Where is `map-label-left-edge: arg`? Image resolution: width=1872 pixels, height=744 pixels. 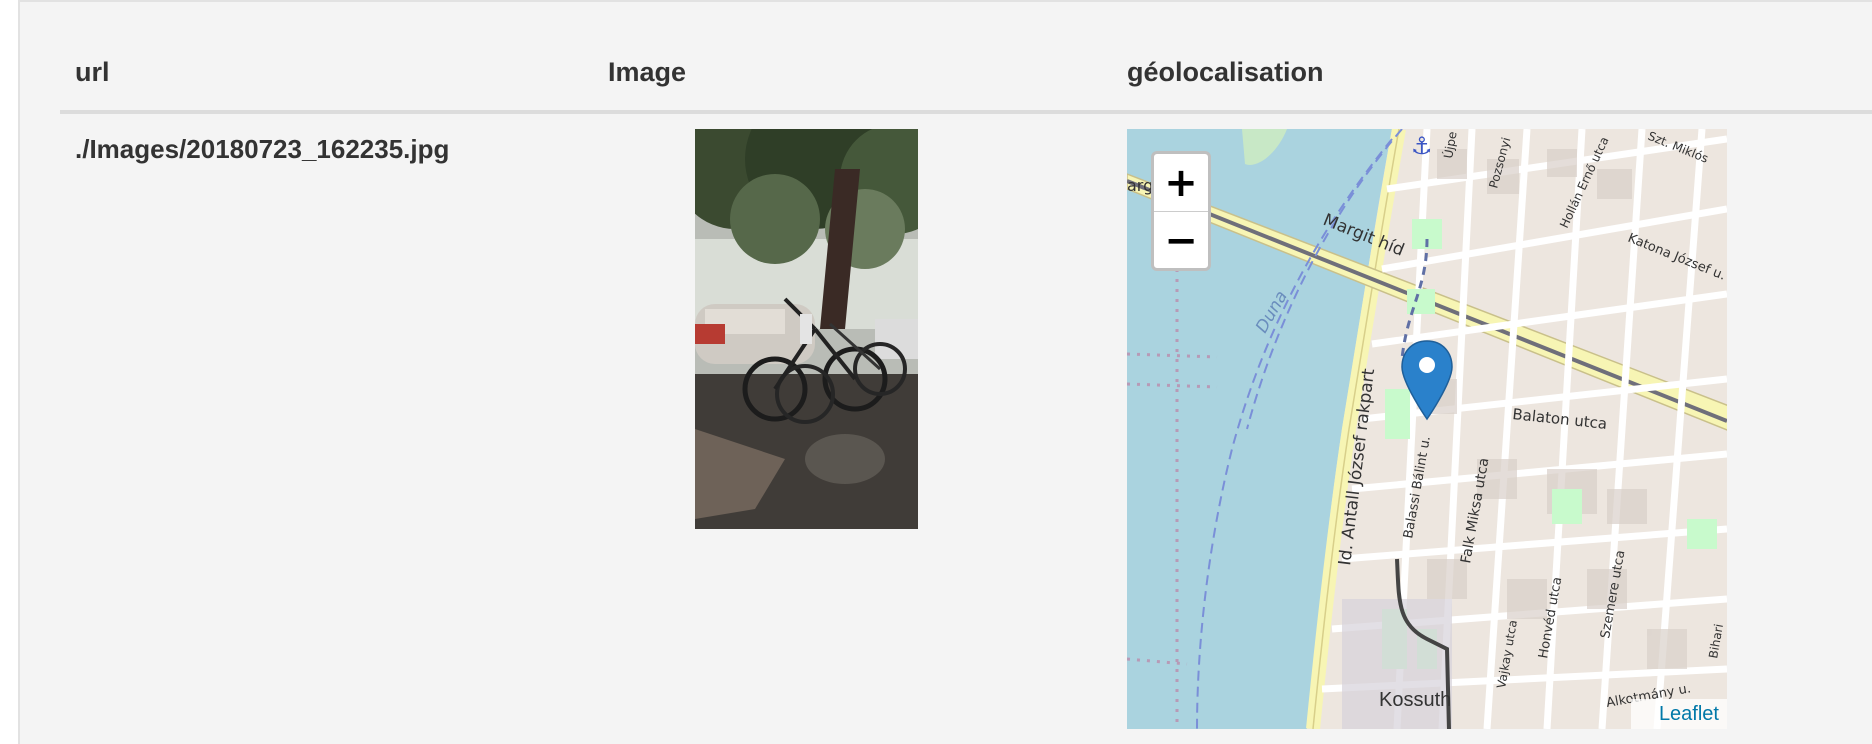 map-label-left-edge: arg is located at coordinates (1140, 185).